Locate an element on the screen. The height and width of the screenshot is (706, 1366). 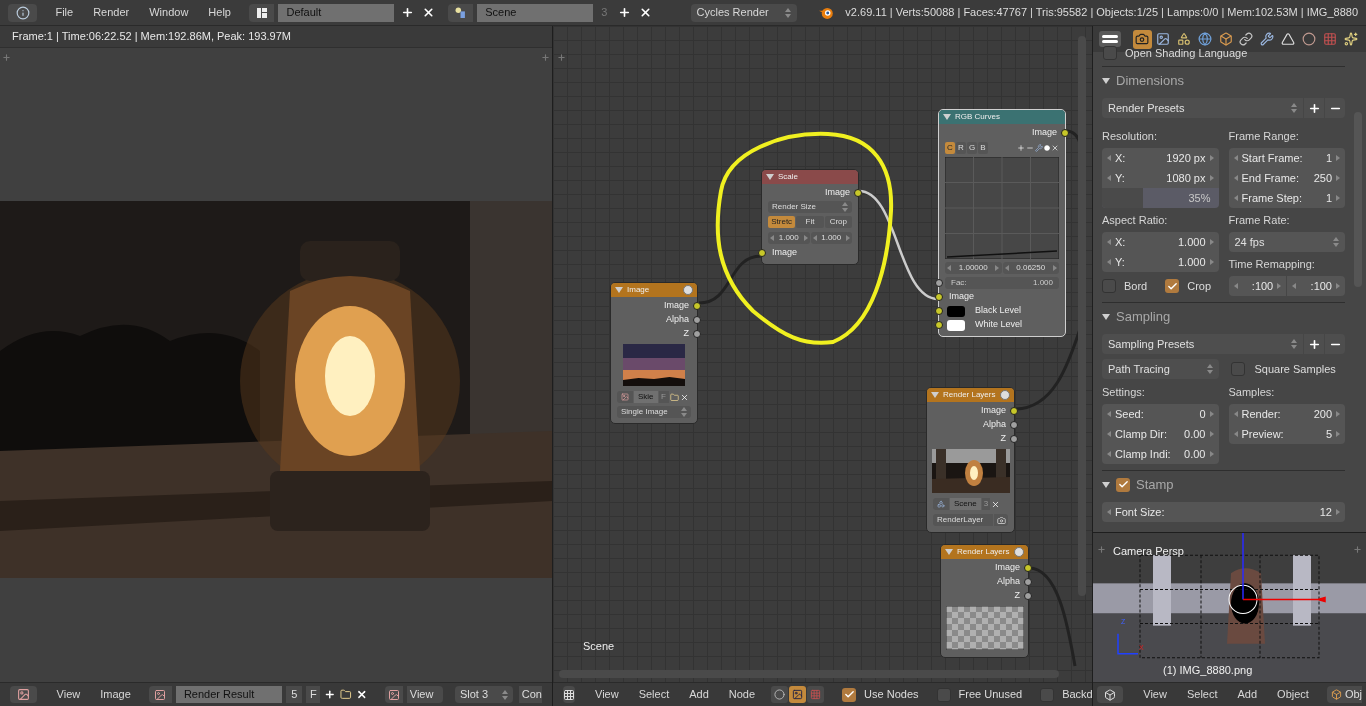
menu-item: File is located at coordinates (64, 12).